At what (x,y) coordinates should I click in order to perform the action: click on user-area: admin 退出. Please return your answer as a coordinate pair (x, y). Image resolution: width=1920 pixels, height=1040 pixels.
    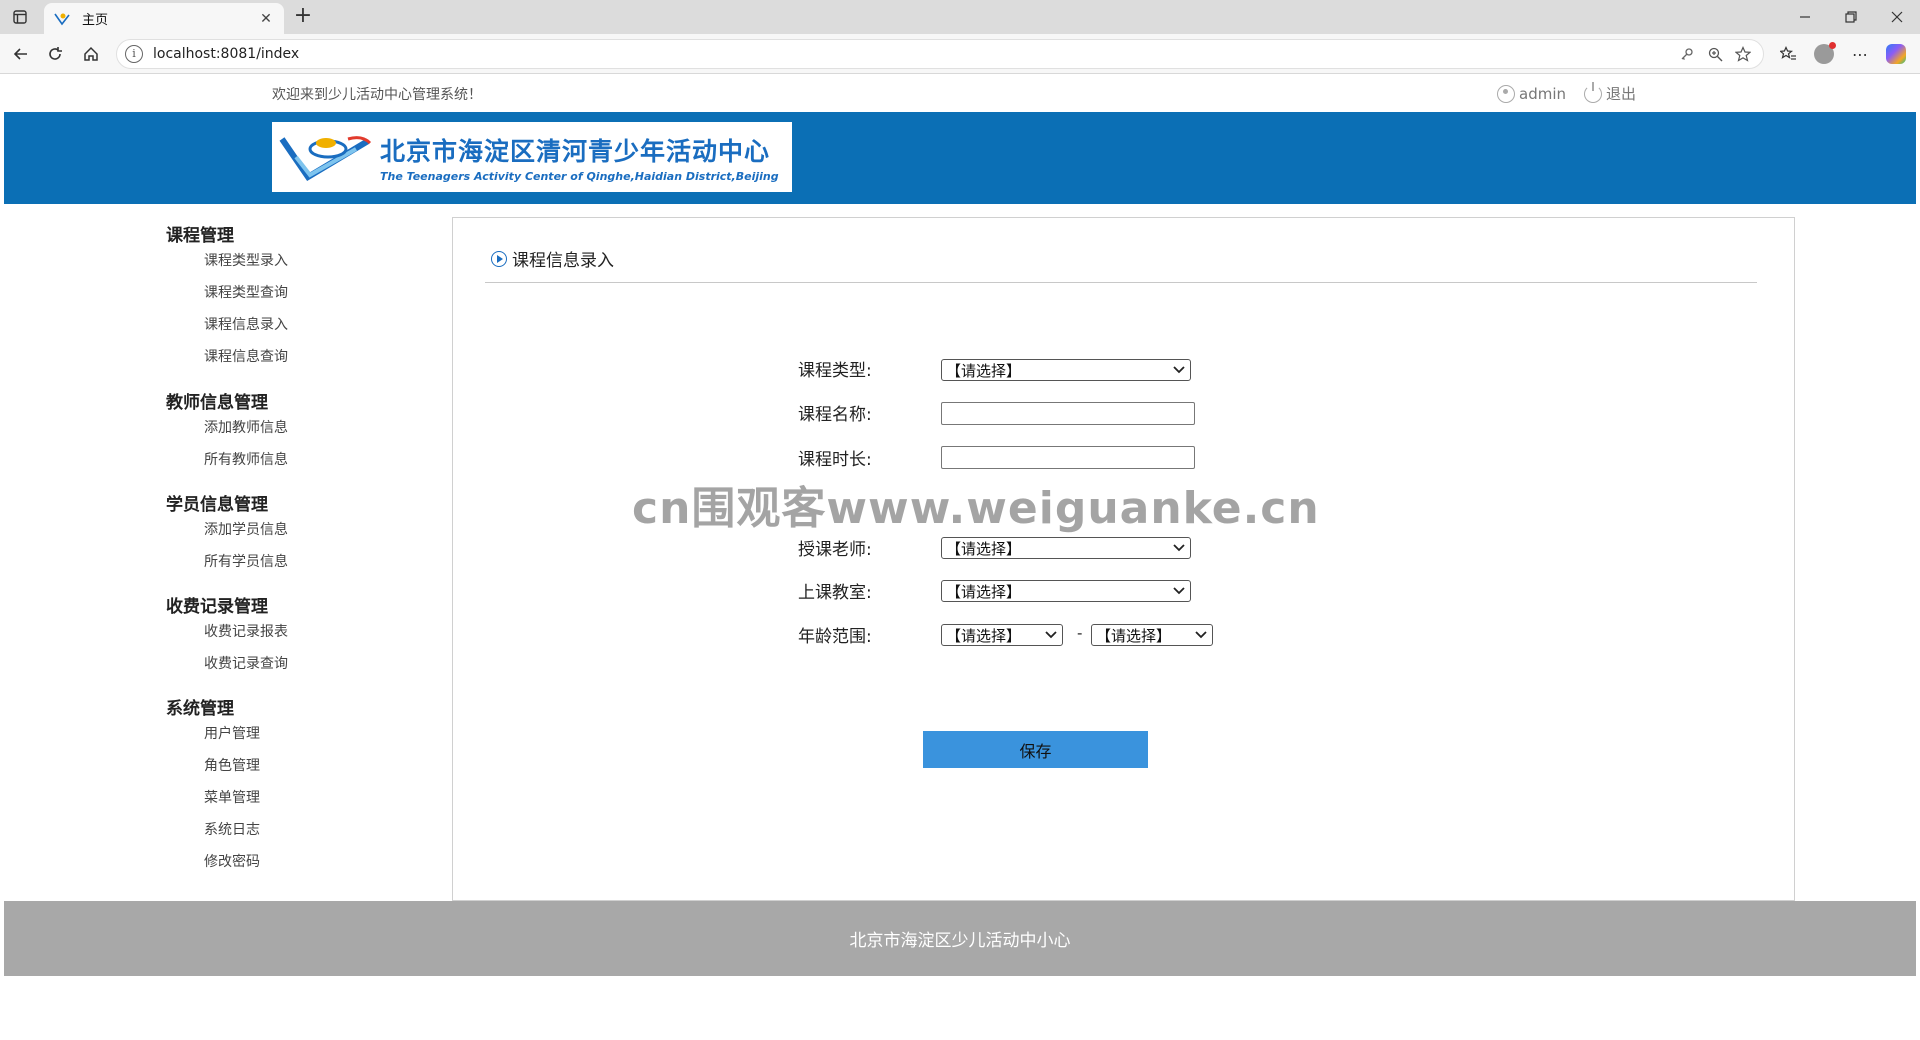
    Looking at the image, I should click on (1566, 92).